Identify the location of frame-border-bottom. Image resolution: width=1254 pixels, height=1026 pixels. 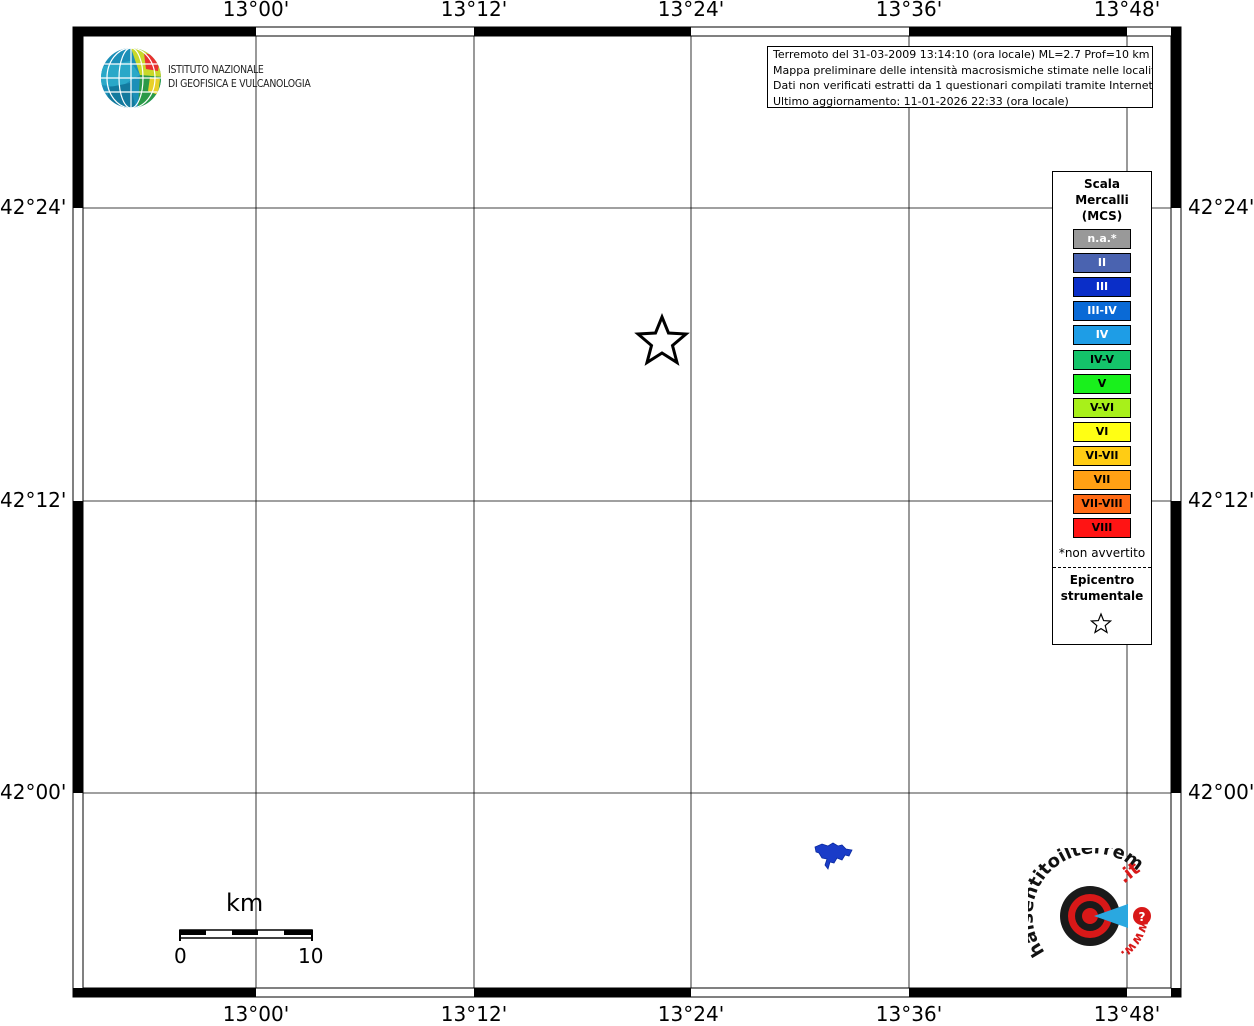
(627, 992).